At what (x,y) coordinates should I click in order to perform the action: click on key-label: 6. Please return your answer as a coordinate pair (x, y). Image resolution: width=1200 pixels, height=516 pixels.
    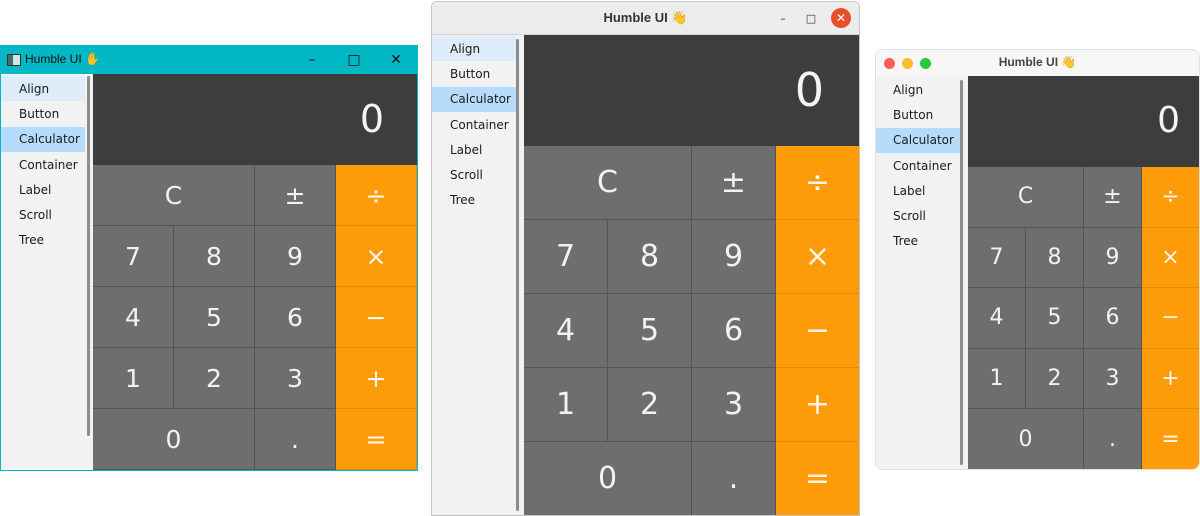
    Looking at the image, I should click on (1112, 318).